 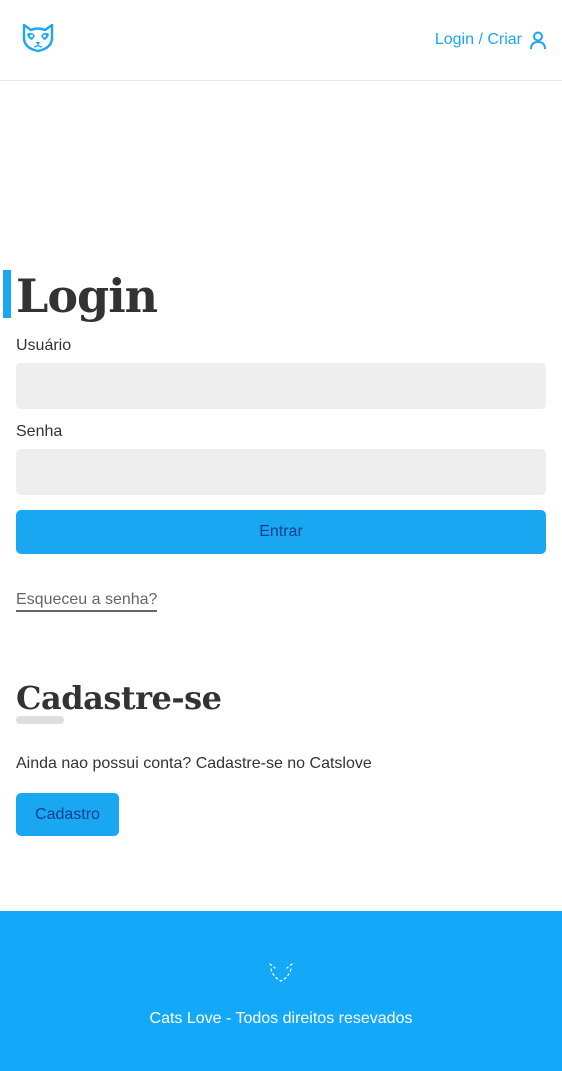 I want to click on site-footer: Cats Love - Todos direitos resevados, so click(x=281, y=991).